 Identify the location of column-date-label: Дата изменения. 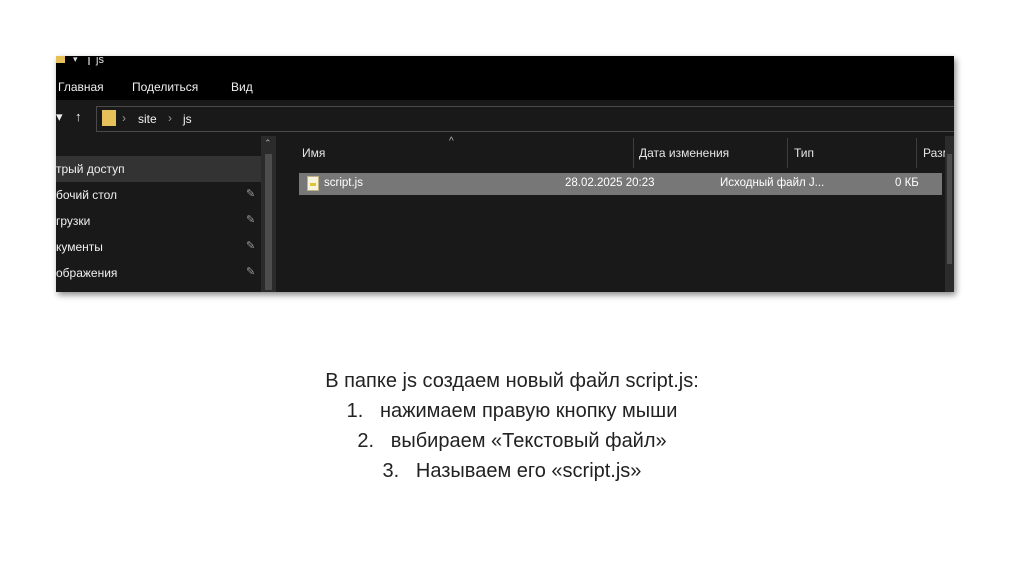
(684, 153).